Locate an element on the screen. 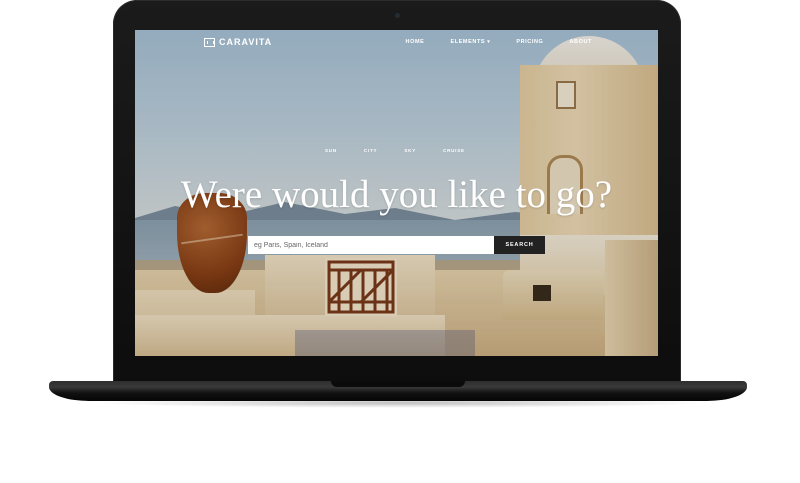  nav-menu: HOME ELEMENTS ▾ PRICING ABOUT is located at coordinates (499, 42).